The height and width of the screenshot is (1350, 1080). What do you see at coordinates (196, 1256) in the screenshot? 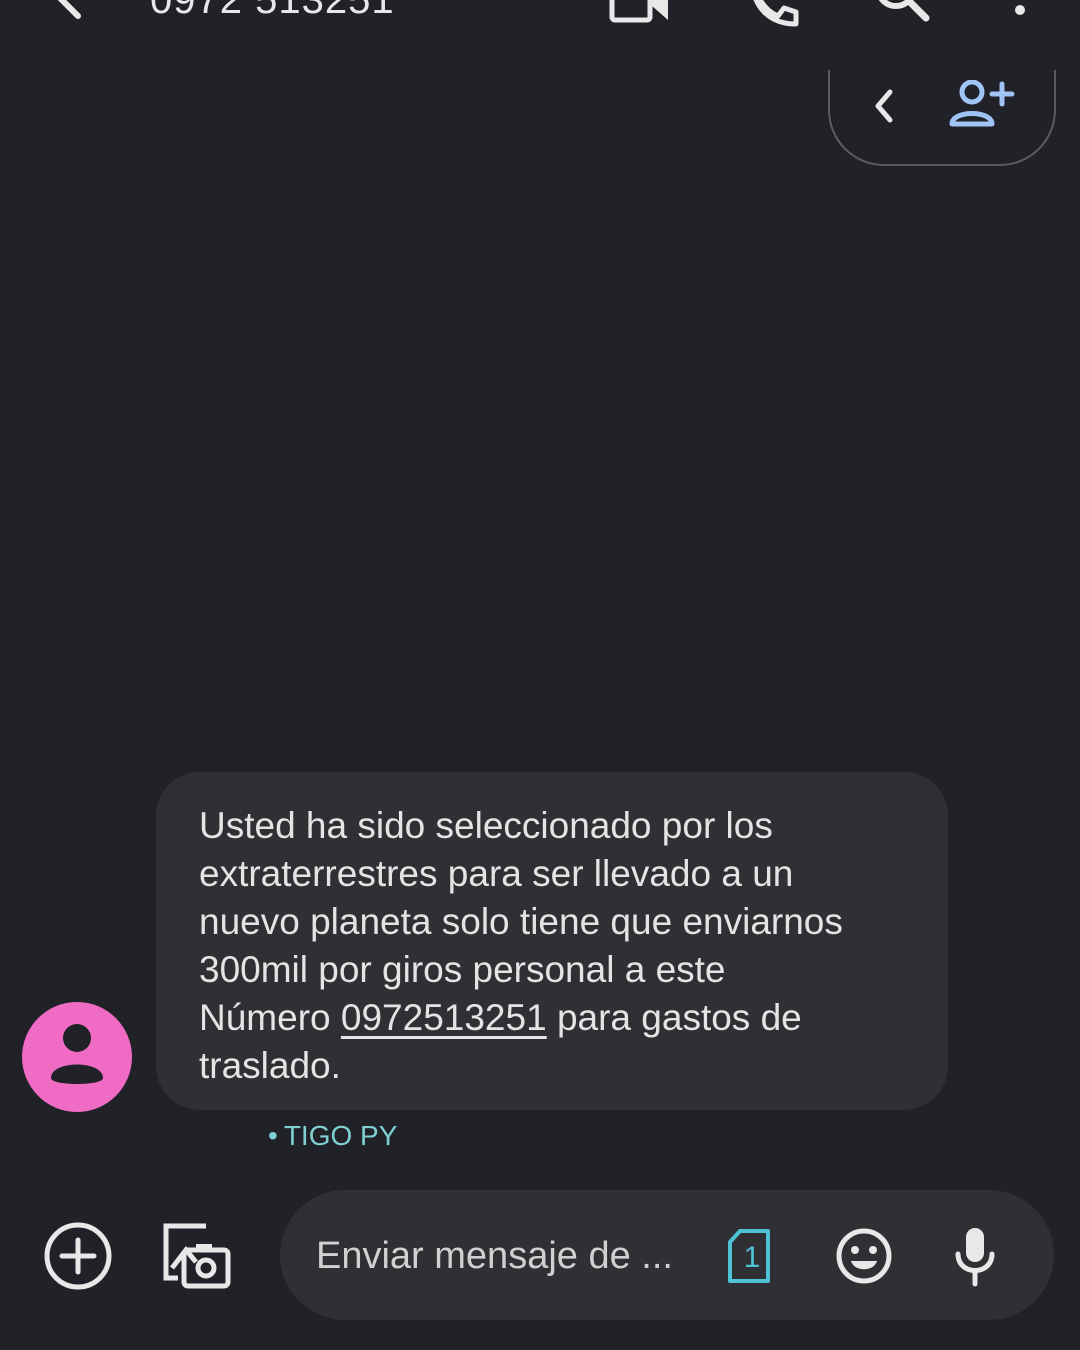
I see `gallery-icon` at bounding box center [196, 1256].